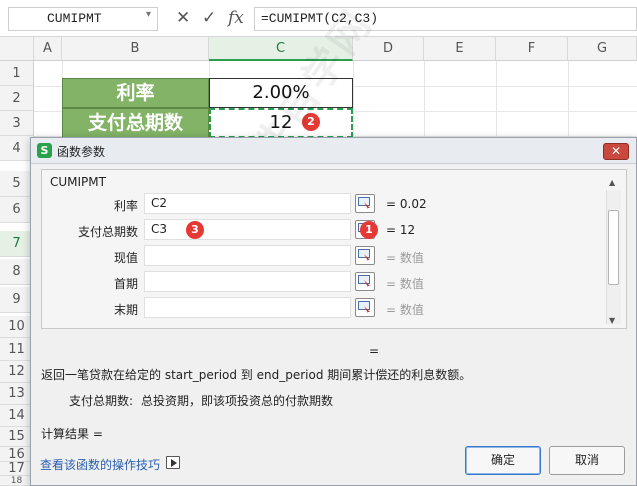 This screenshot has width=637, height=486. Describe the element at coordinates (107, 232) in the screenshot. I see `arg-label-nper: 支付总期数` at that location.